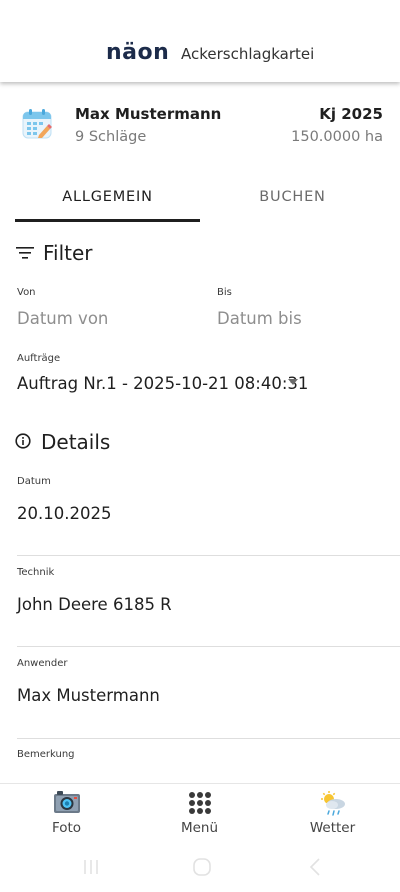  Describe the element at coordinates (88, 696) in the screenshot. I see `operator-value: Max Mustermann` at that location.